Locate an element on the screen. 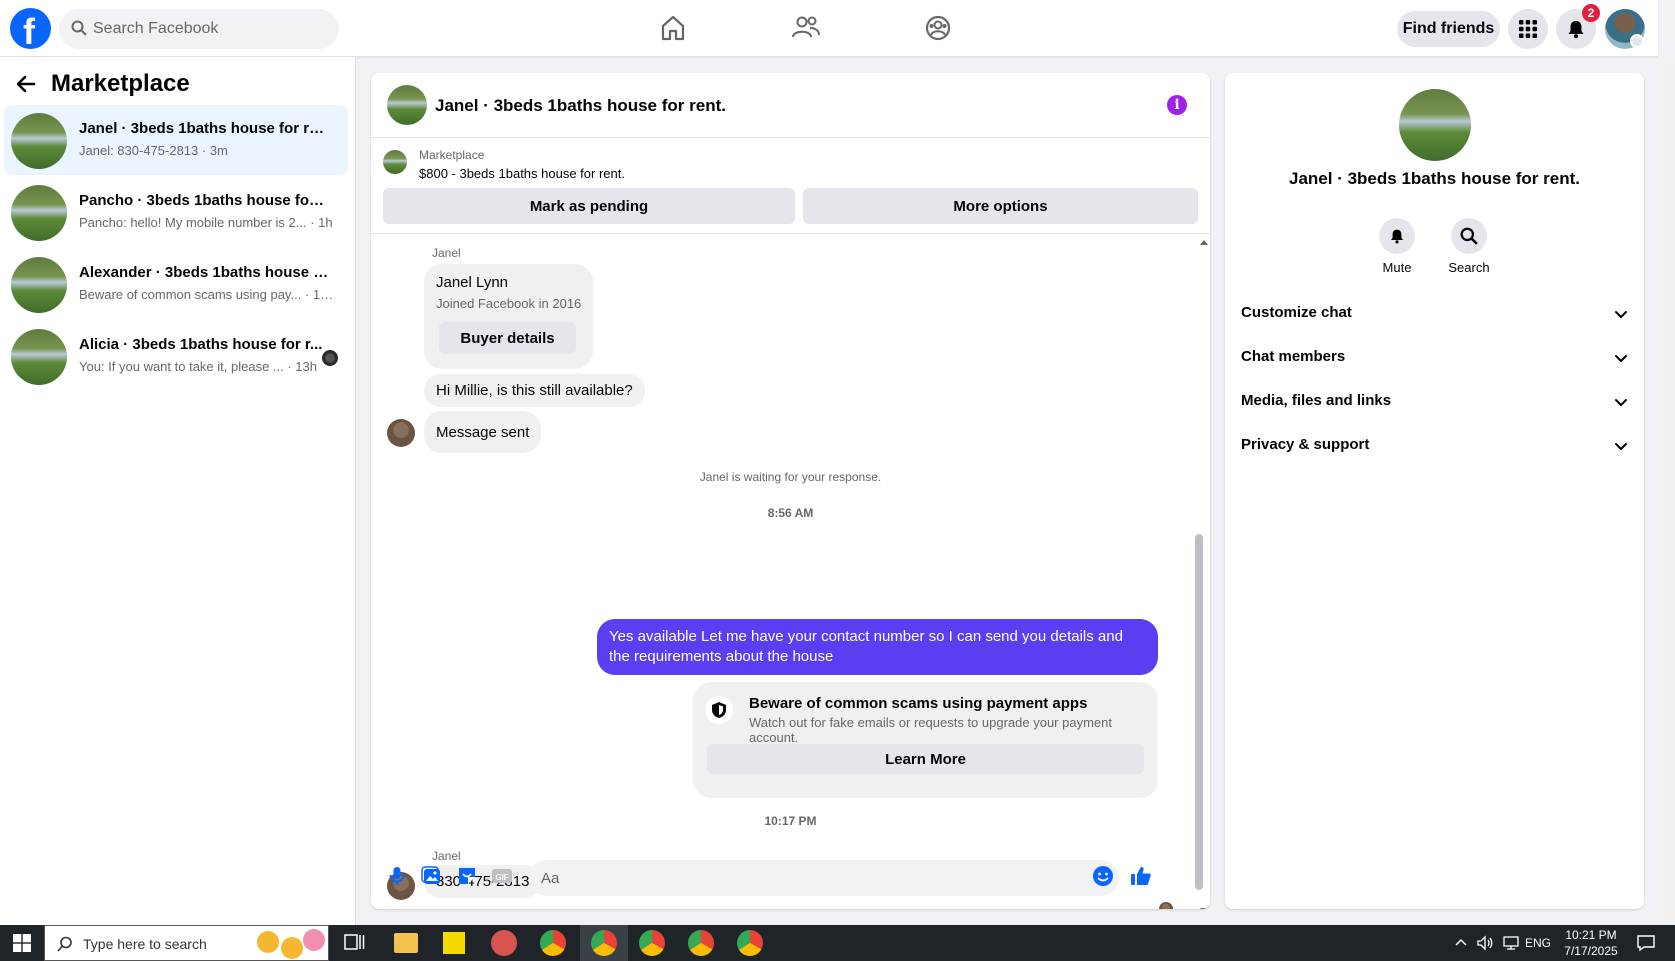 The height and width of the screenshot is (961, 1675). task-view-icon is located at coordinates (355, 943).